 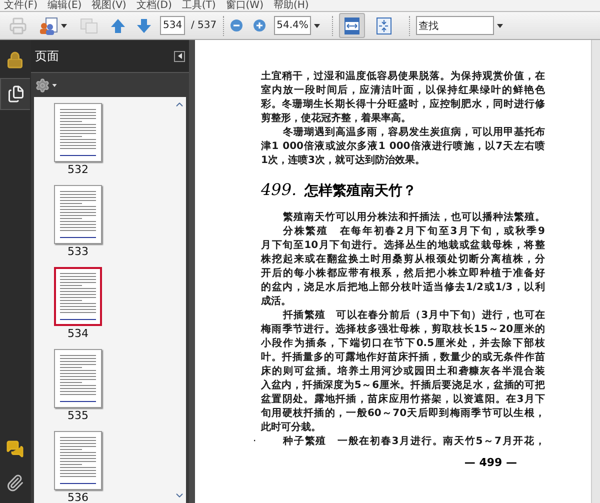 I want to click on zoom-out-icon, so click(x=236, y=25).